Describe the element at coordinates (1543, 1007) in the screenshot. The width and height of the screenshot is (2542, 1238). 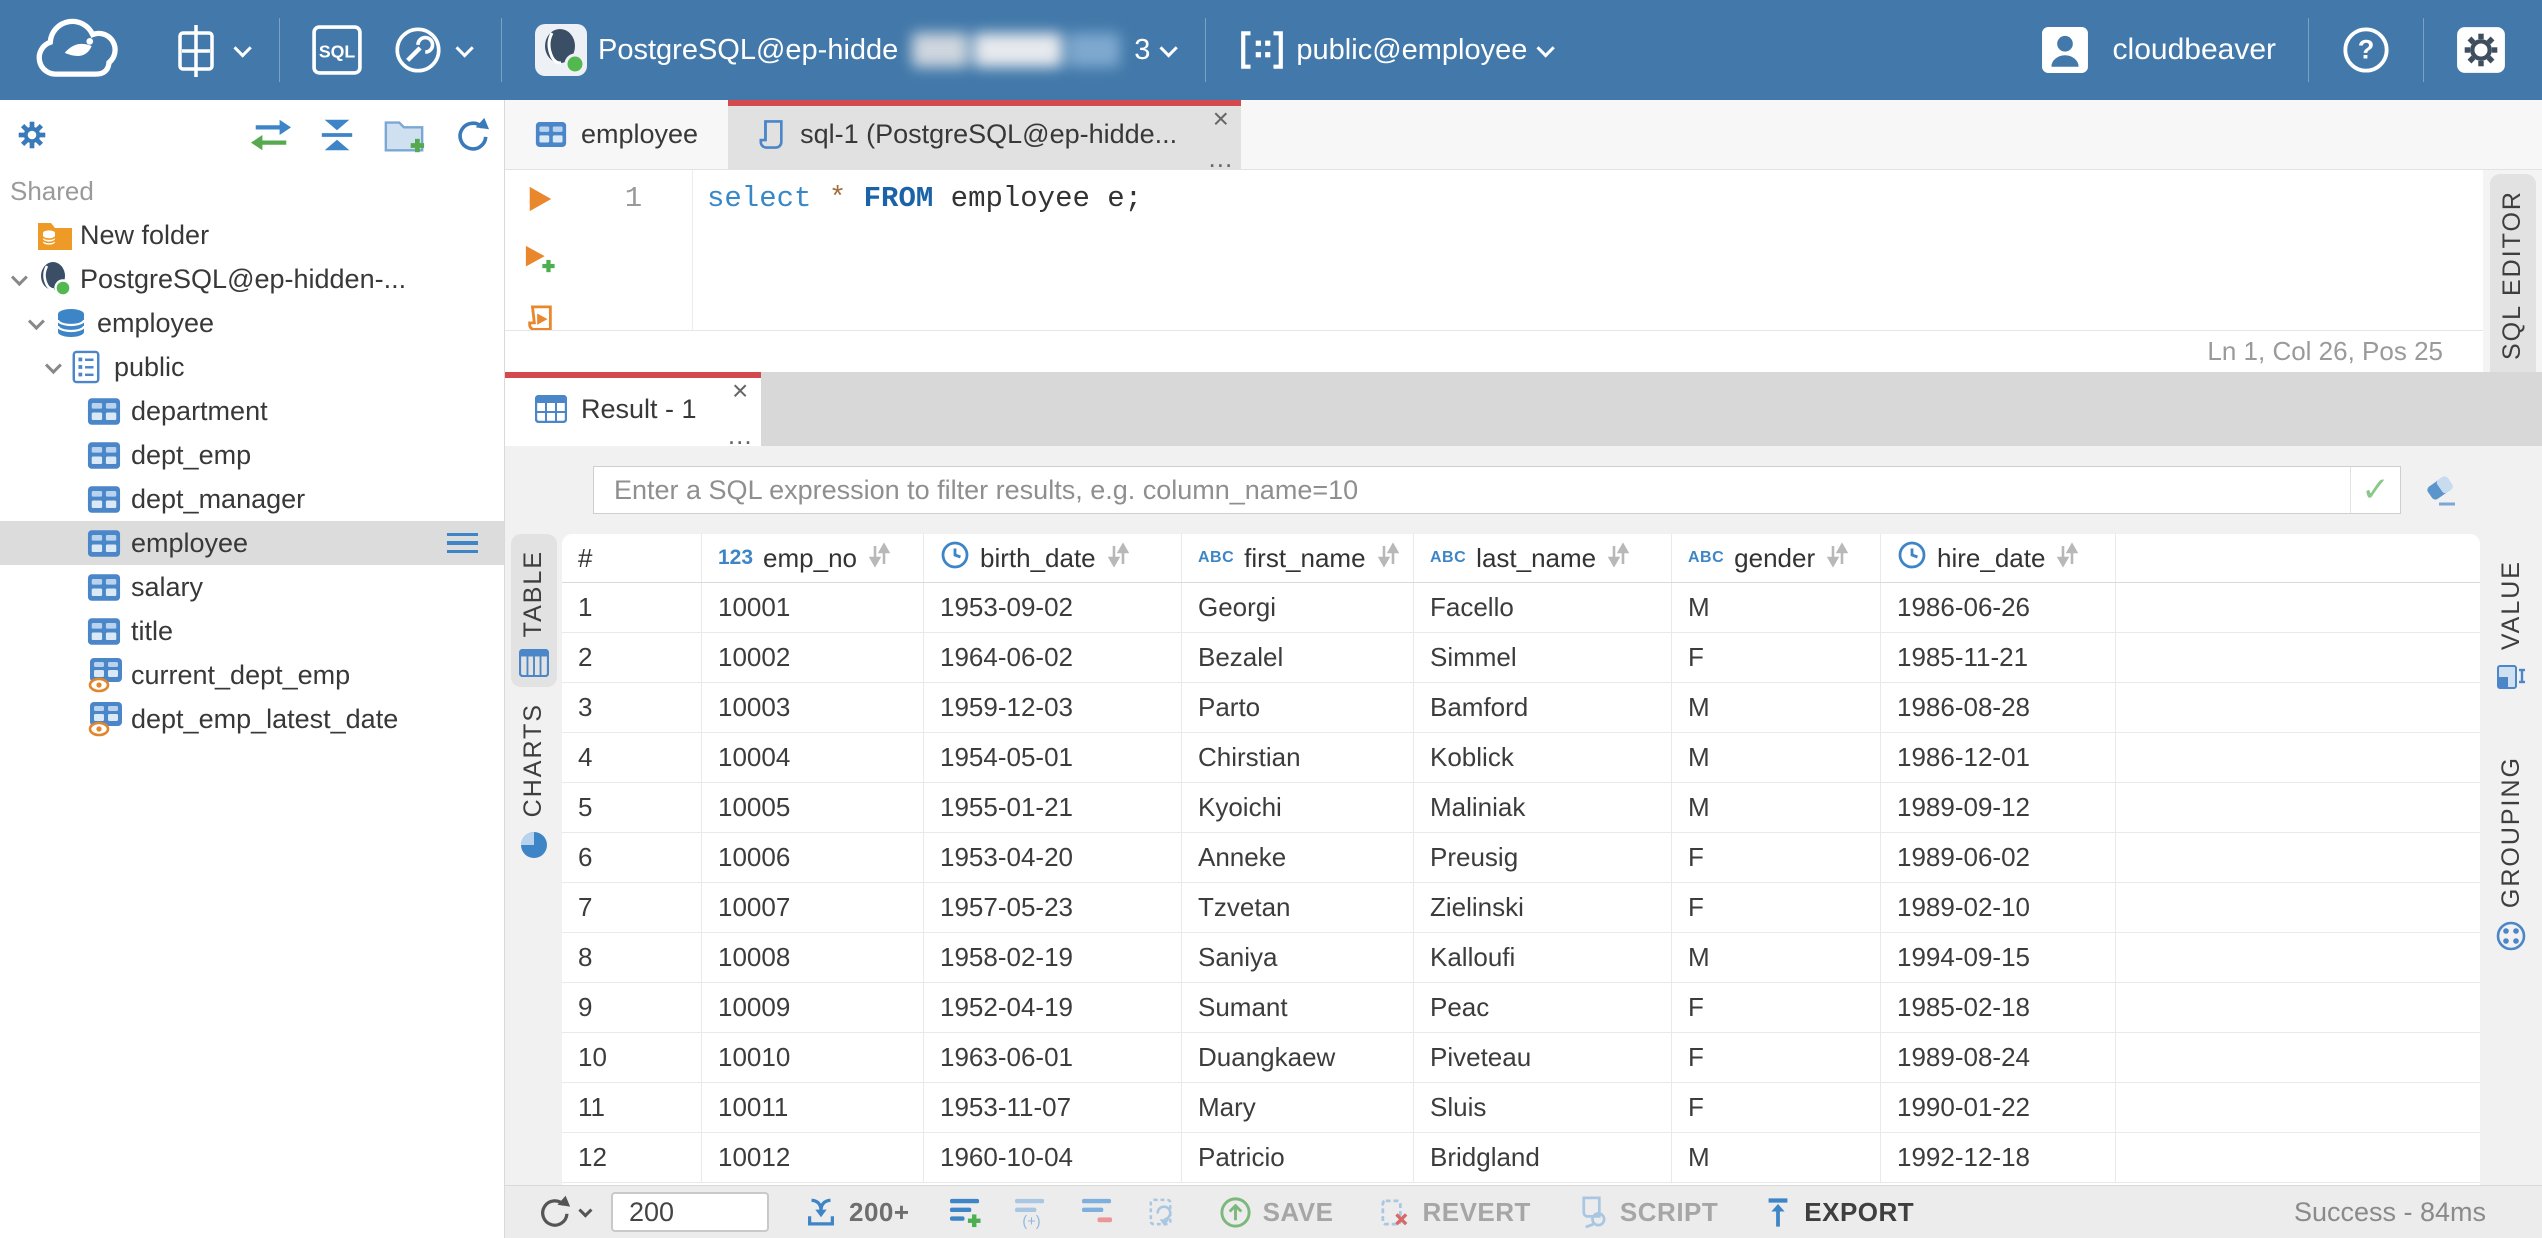
I see `data-cell: Peac` at that location.